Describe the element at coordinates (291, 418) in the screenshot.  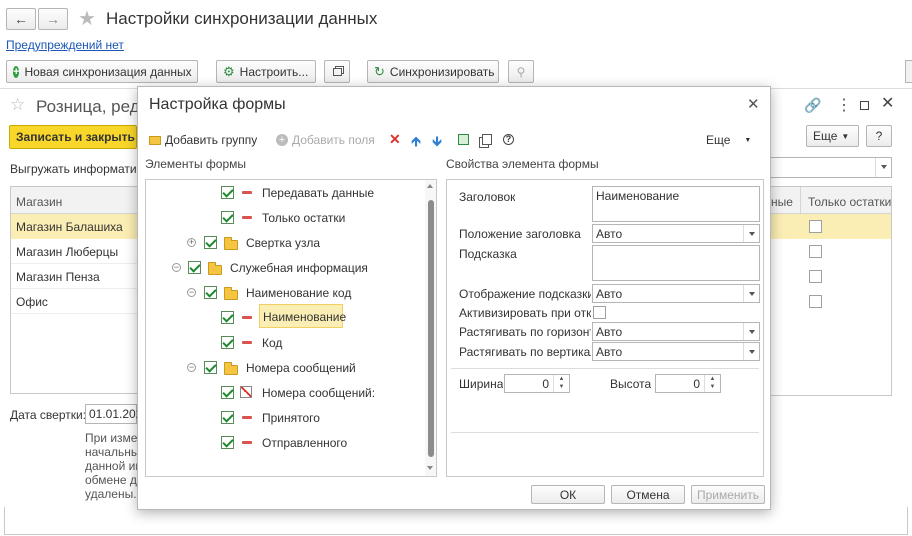
I see `tree-item: Принятого` at that location.